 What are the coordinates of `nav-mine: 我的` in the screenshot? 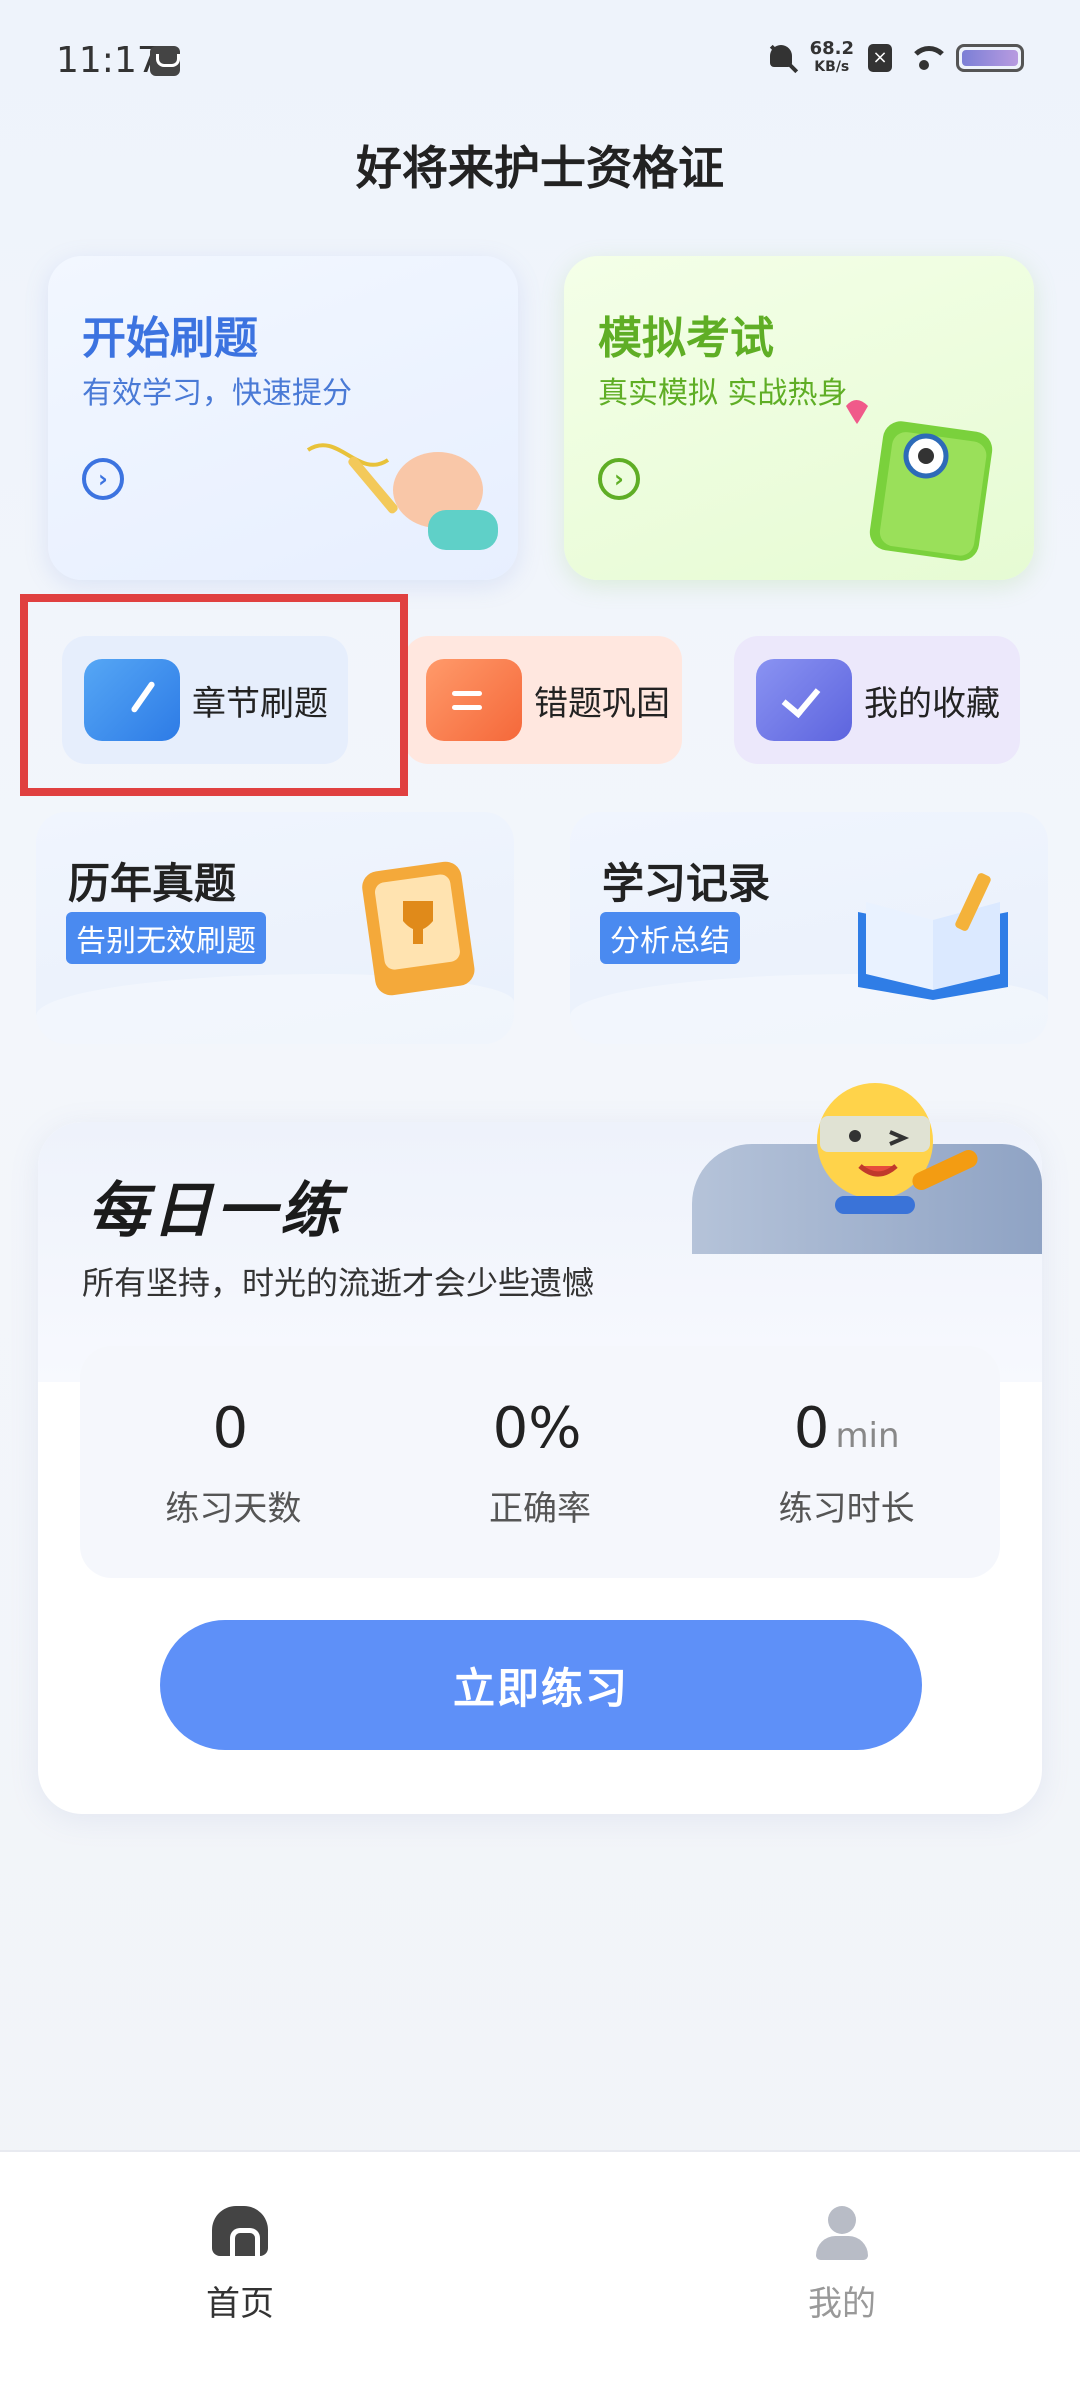 It's located at (842, 2265).